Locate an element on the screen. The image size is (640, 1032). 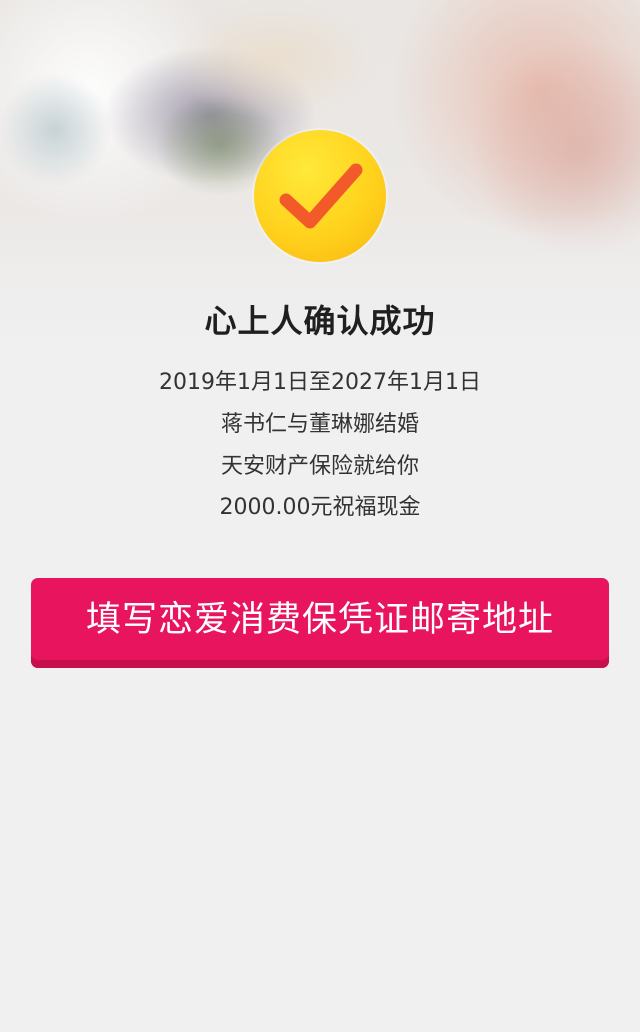
gift-amount: 2000.00元祝福现金 is located at coordinates (320, 507).